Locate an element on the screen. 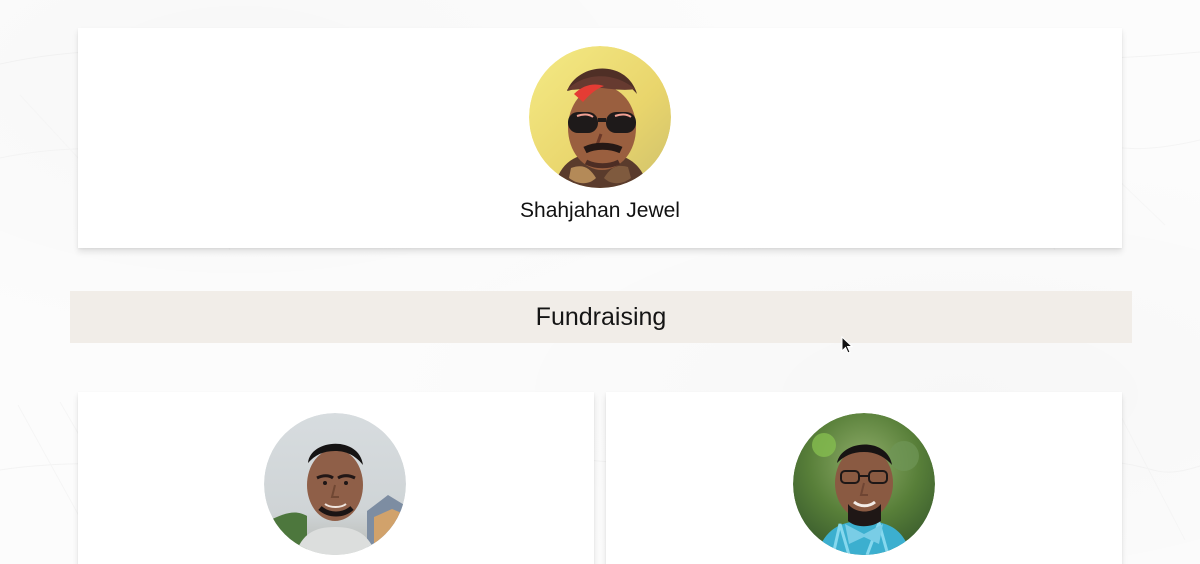  featured-member-photo-icon is located at coordinates (600, 117).